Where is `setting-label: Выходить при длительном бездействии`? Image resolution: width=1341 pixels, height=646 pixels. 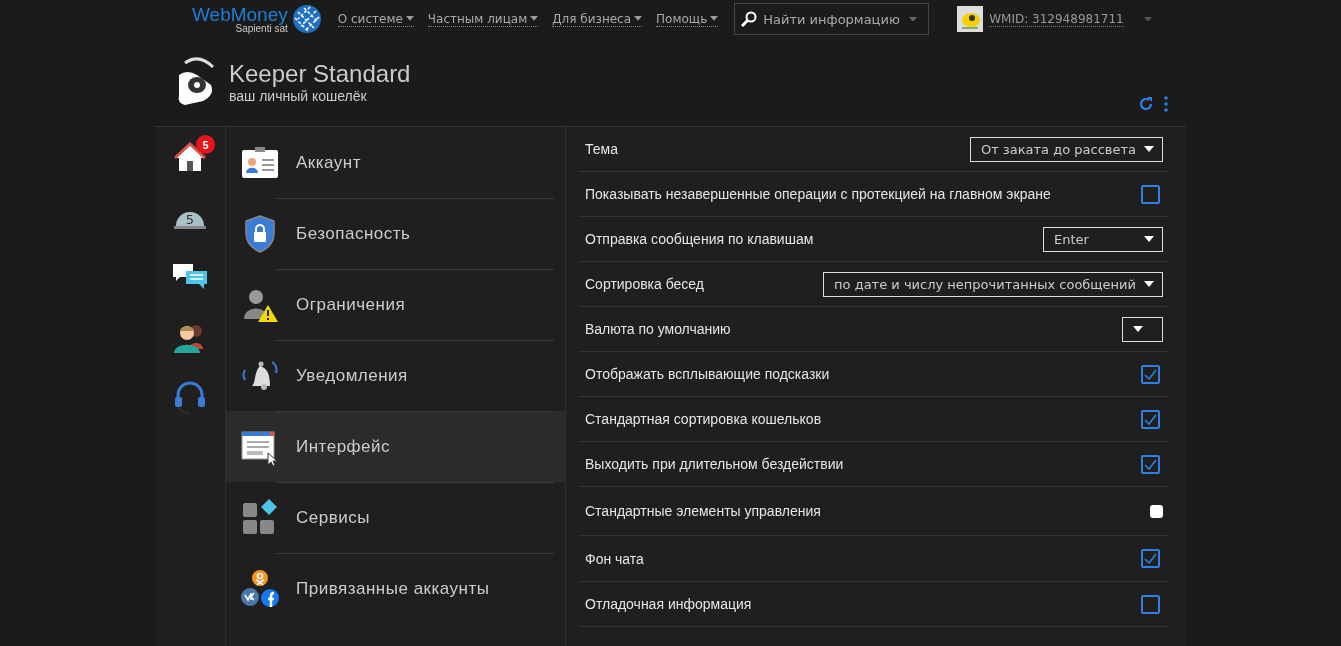 setting-label: Выходить при длительном бездействии is located at coordinates (714, 464).